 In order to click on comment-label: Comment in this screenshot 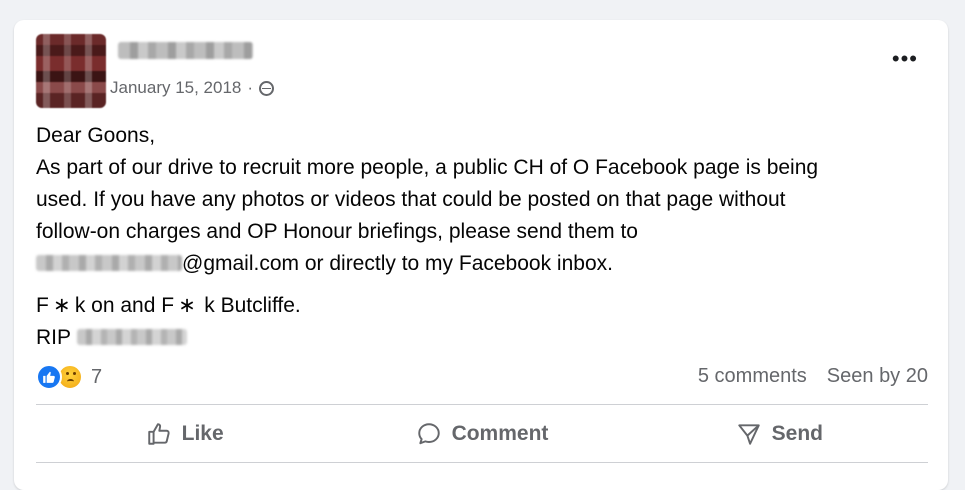, I will do `click(500, 433)`.